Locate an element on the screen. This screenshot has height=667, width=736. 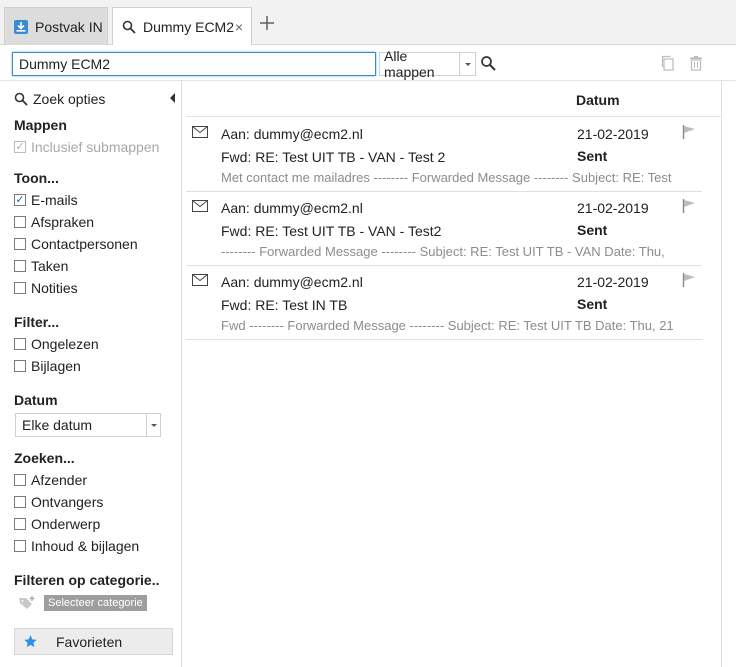
checkbox-label: Bijlagen is located at coordinates (56, 366).